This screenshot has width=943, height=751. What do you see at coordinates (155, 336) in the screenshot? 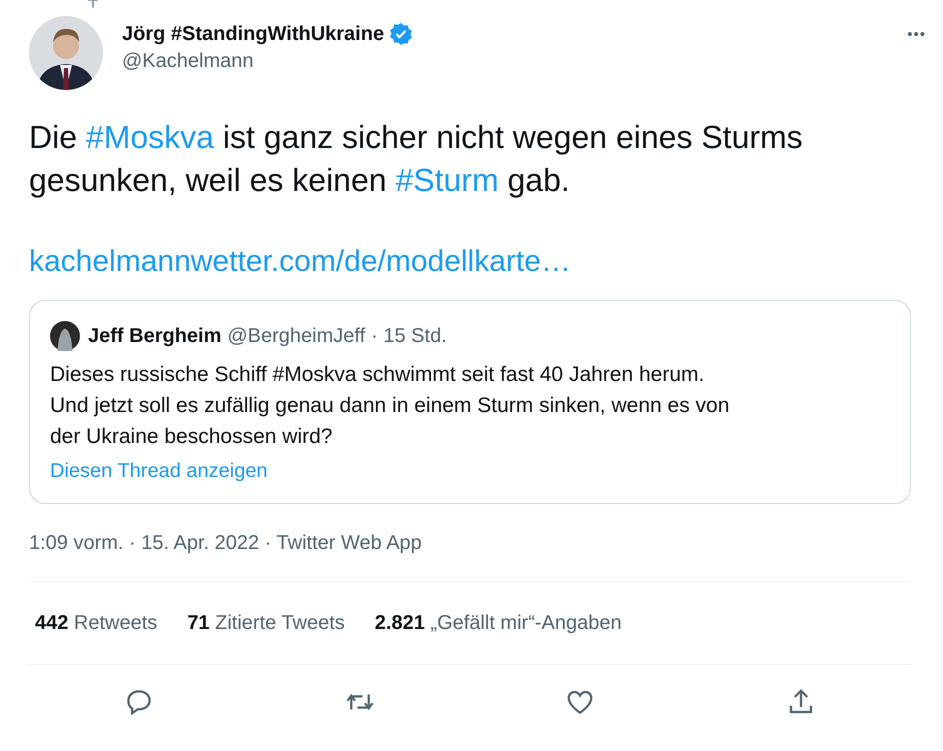
I see `quoted-author-name: Jeff Bergheim` at bounding box center [155, 336].